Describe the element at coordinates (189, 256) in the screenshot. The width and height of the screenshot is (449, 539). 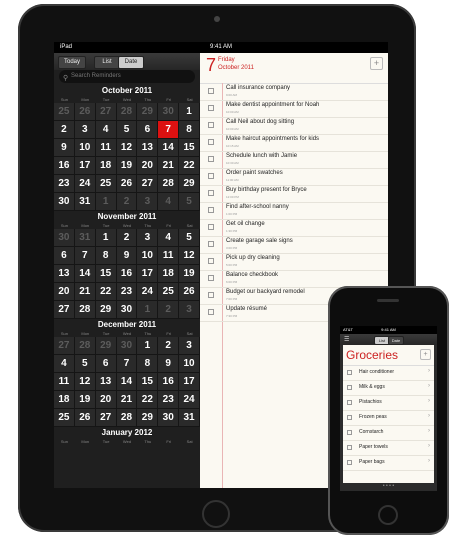
I see `calendar-day: 12` at that location.